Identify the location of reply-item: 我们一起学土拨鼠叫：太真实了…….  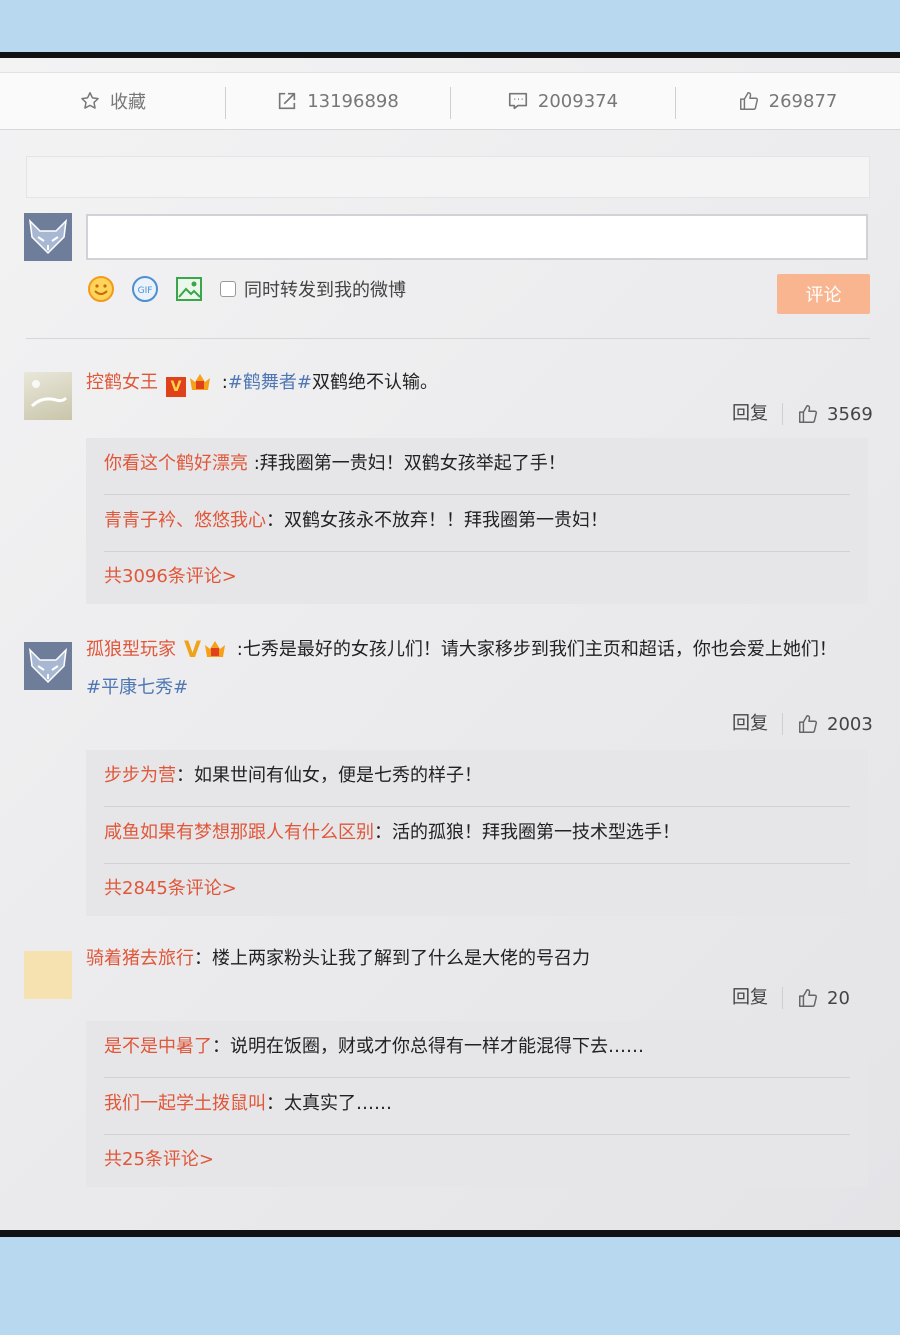
(477, 1106).